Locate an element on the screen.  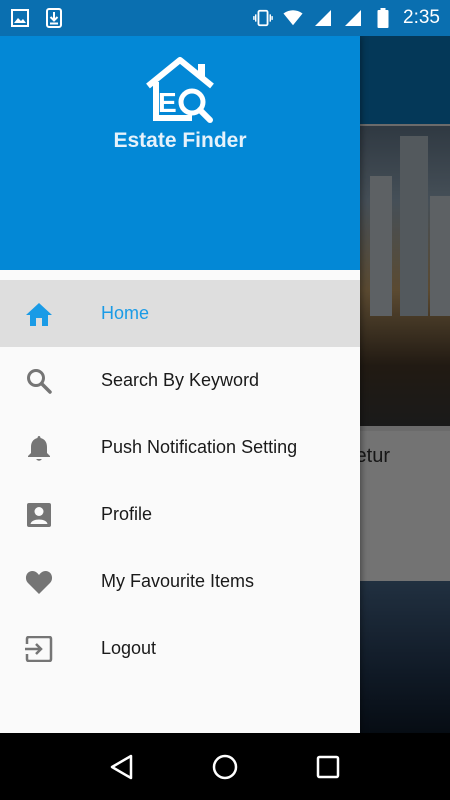
menu-item-label: My Favourite Items is located at coordinates (178, 581).